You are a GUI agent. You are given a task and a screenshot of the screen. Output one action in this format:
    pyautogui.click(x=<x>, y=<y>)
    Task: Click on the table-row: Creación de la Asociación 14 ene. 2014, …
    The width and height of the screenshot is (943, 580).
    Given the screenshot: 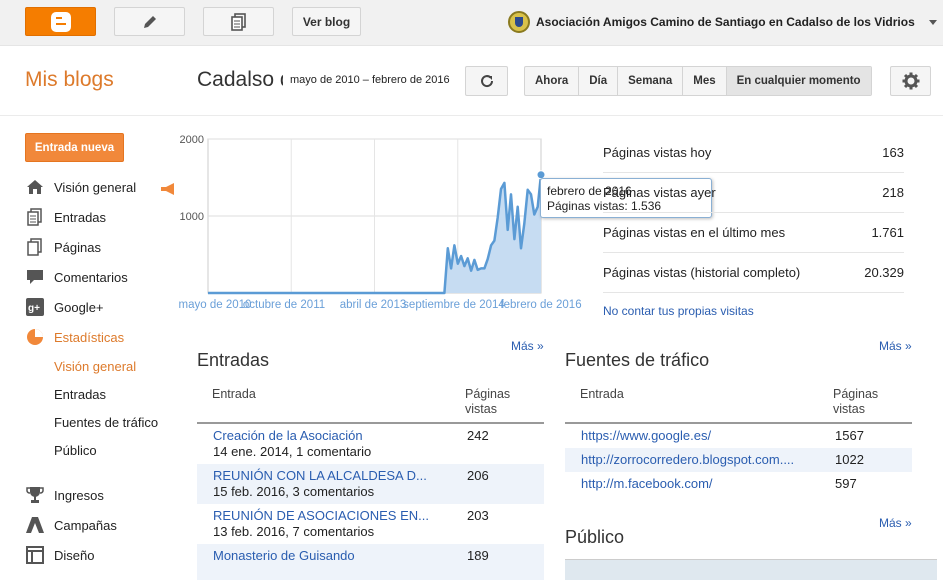 What is the action you would take?
    pyautogui.click(x=370, y=444)
    